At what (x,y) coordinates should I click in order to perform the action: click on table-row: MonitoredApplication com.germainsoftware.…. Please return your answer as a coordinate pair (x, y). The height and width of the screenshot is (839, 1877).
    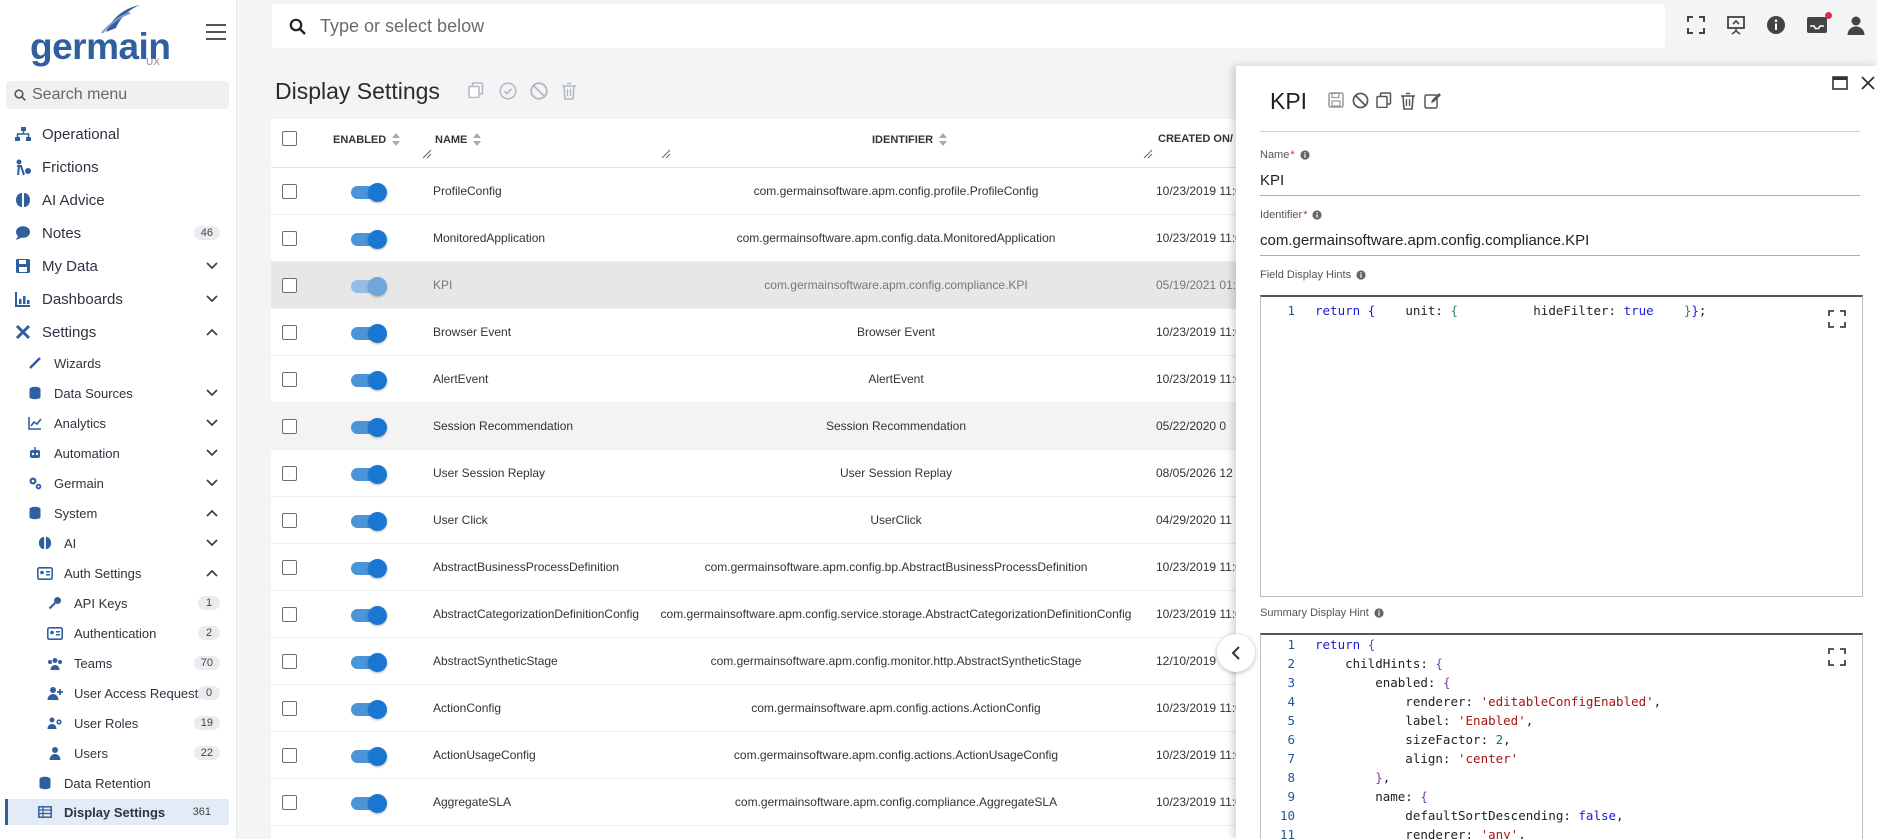
    Looking at the image, I should click on (756, 238).